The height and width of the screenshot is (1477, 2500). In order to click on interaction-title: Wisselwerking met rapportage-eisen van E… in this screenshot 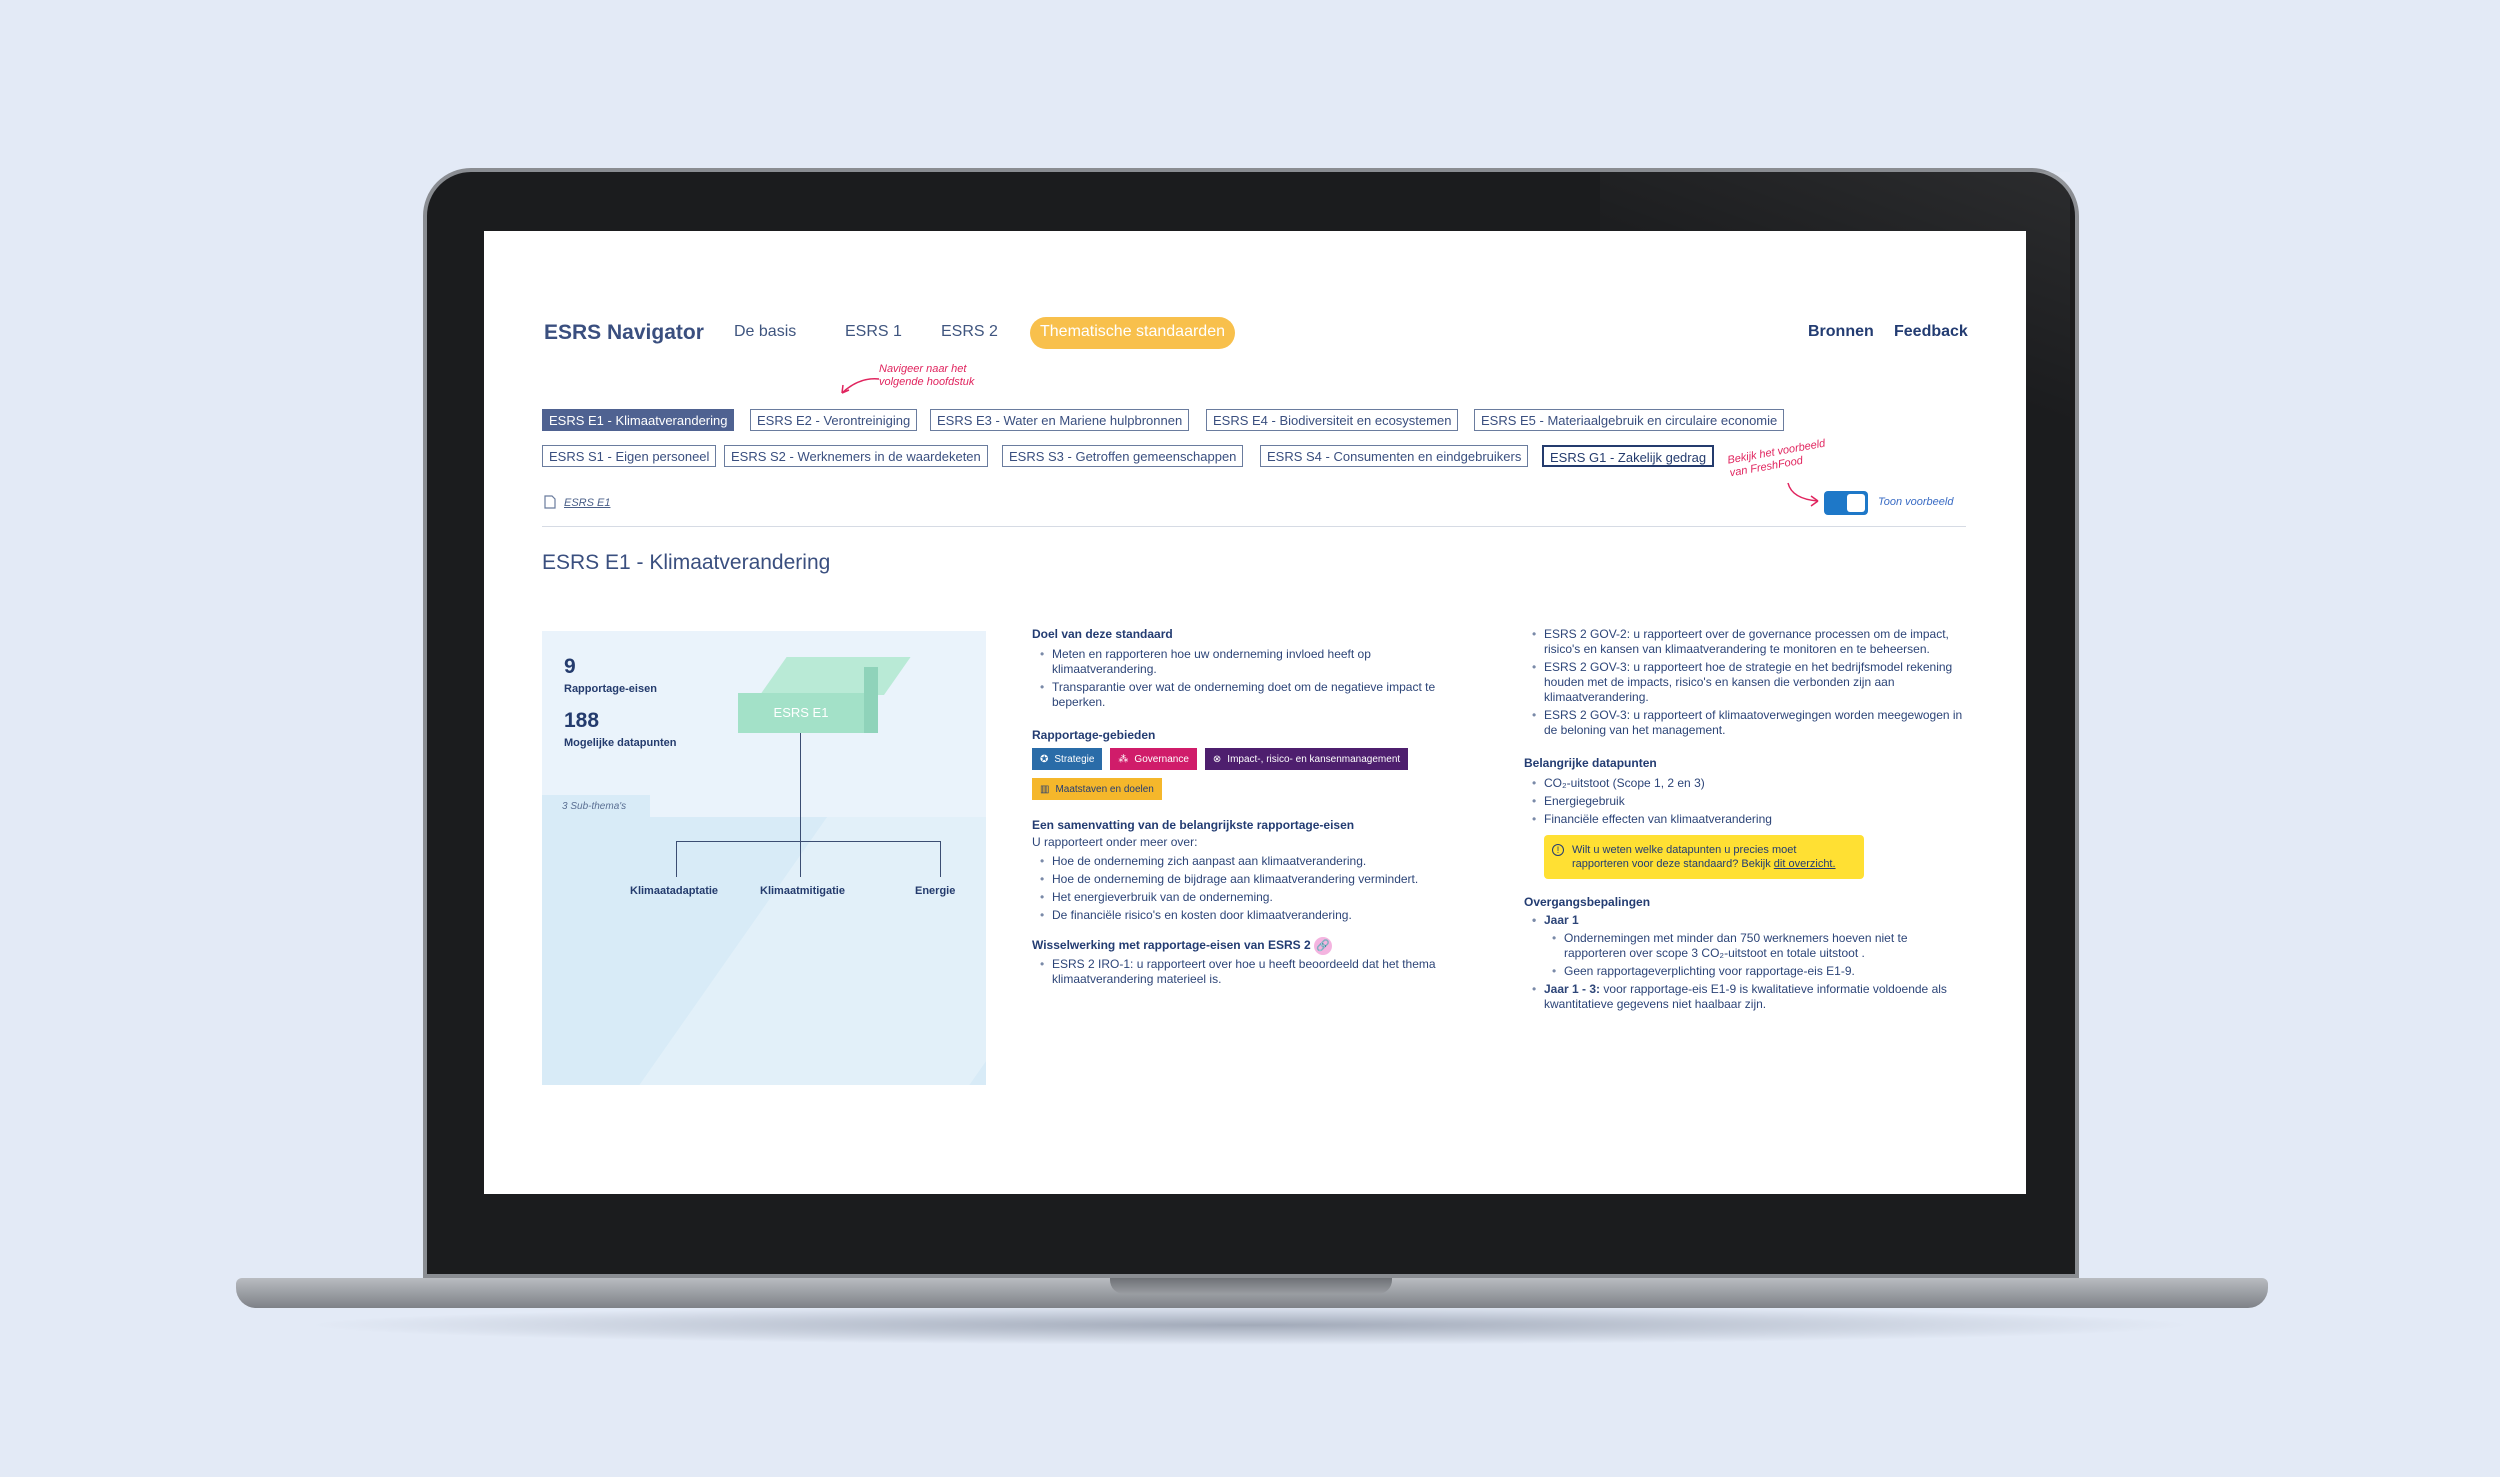, I will do `click(1252, 946)`.